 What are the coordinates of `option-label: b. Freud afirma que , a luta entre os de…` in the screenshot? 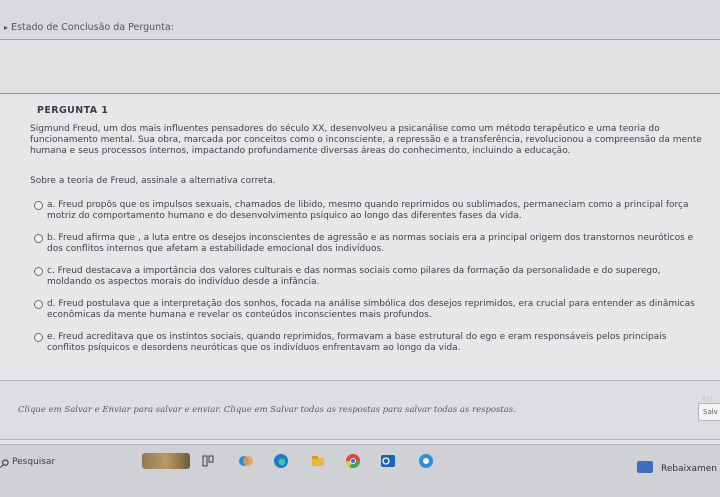 It's located at (370, 243).